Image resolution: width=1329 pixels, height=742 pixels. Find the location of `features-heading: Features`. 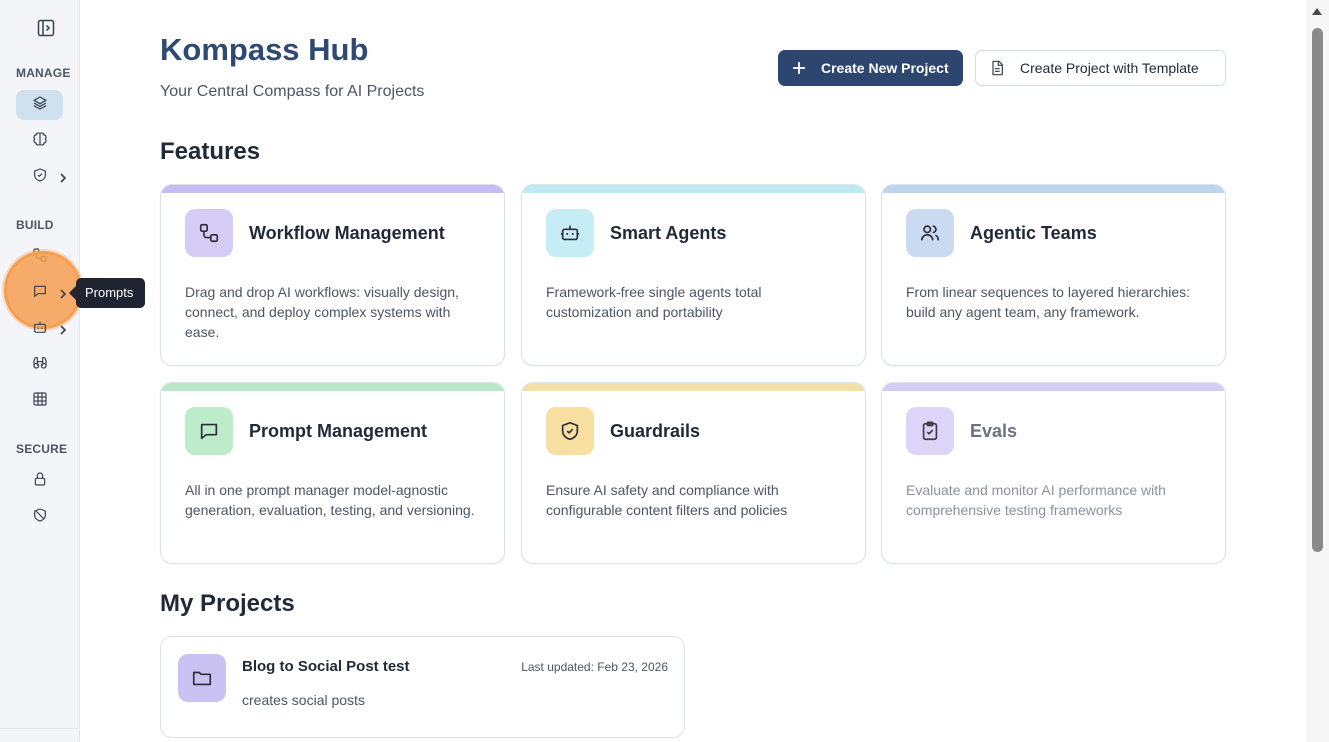

features-heading: Features is located at coordinates (210, 151).